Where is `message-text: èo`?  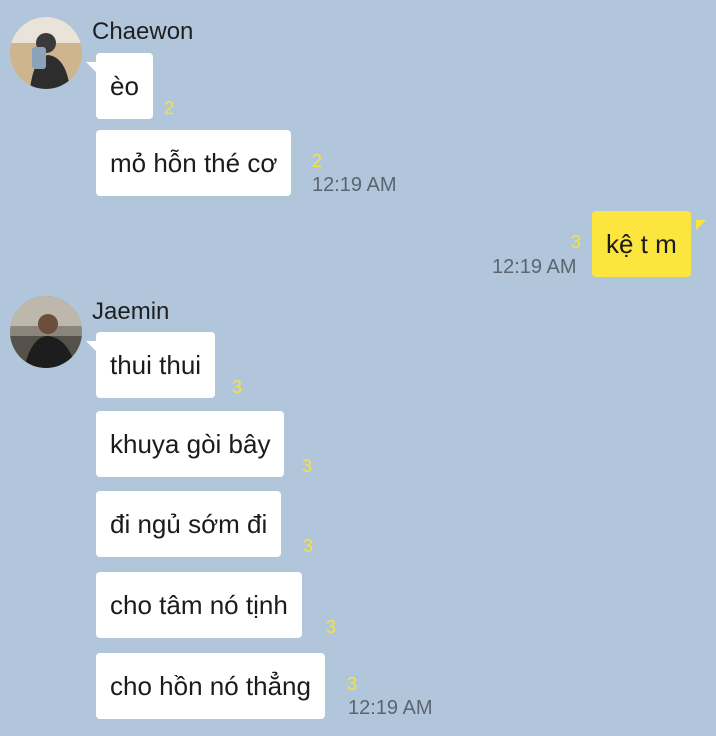
message-text: èo is located at coordinates (124, 86).